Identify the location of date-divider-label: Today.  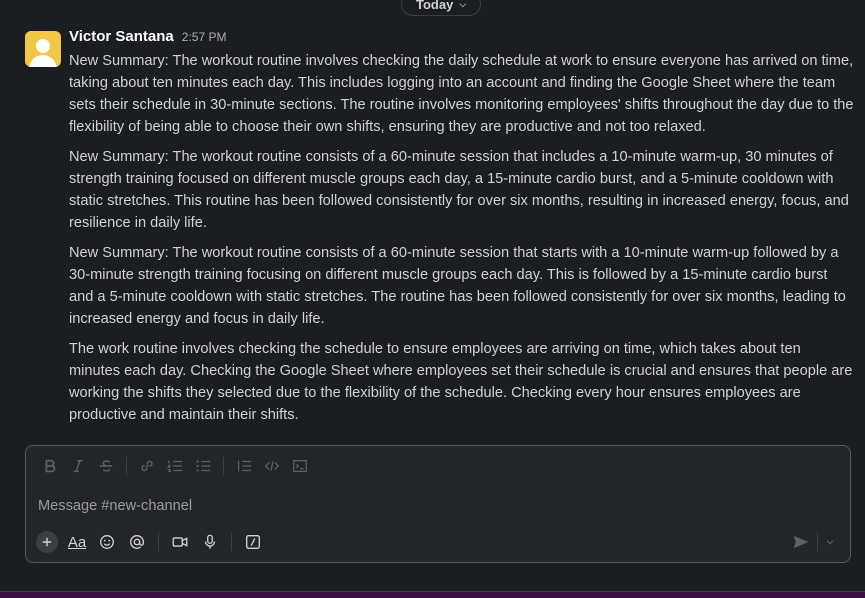
(435, 6).